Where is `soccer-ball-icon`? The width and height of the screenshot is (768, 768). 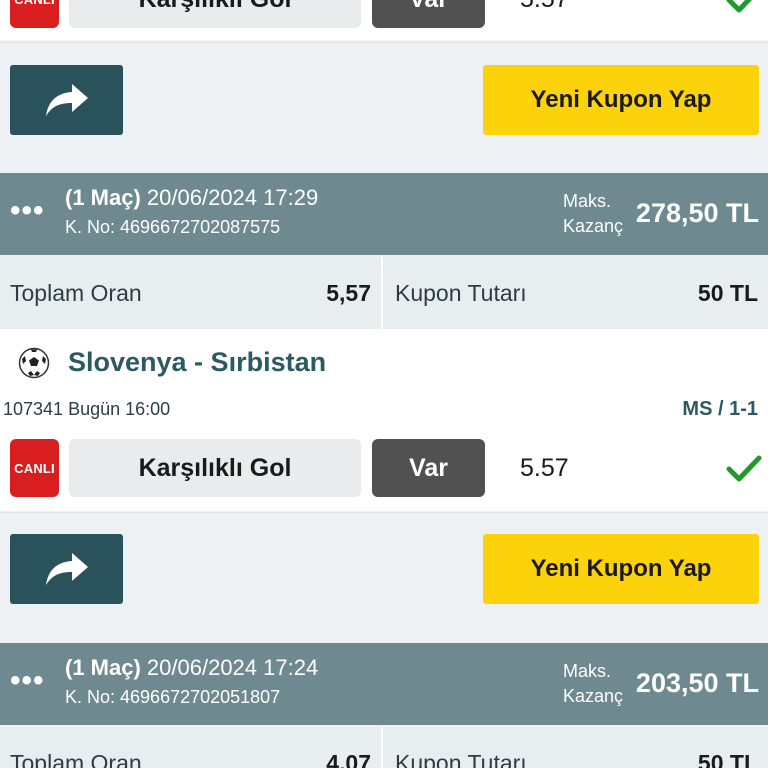 soccer-ball-icon is located at coordinates (34, 363).